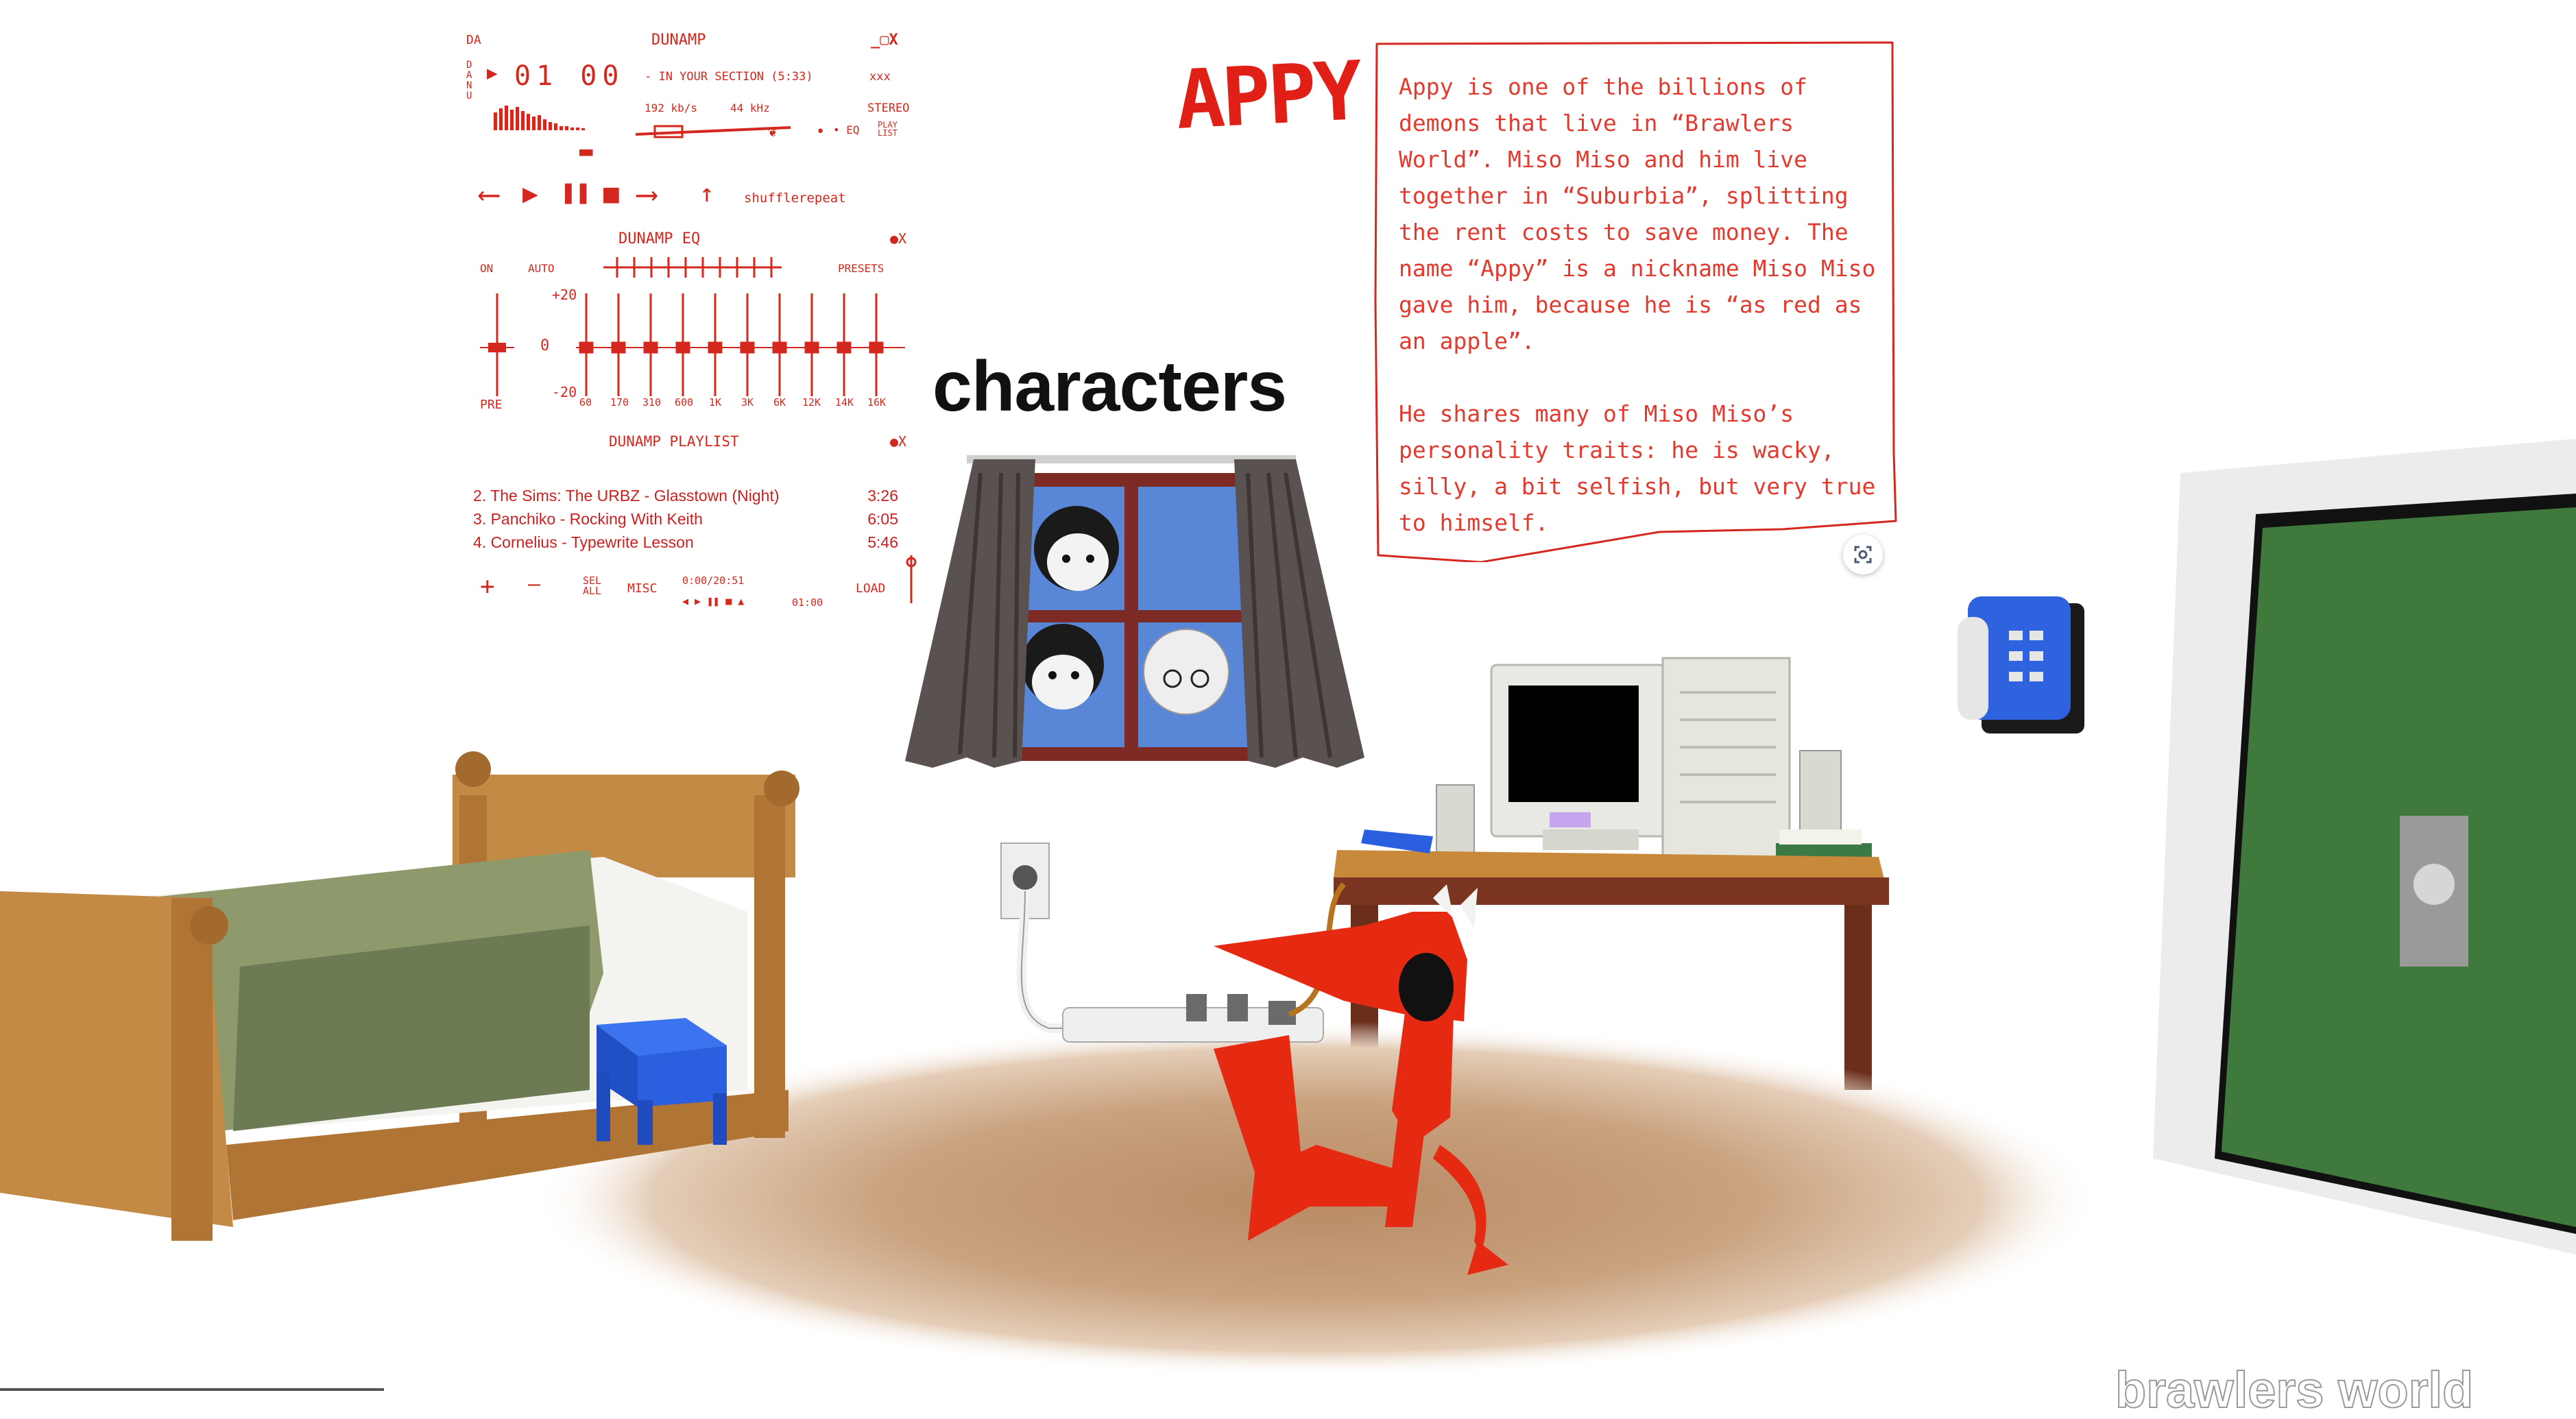 The width and height of the screenshot is (2576, 1419). Describe the element at coordinates (492, 405) in the screenshot. I see `eq-pre-label: PRE` at that location.